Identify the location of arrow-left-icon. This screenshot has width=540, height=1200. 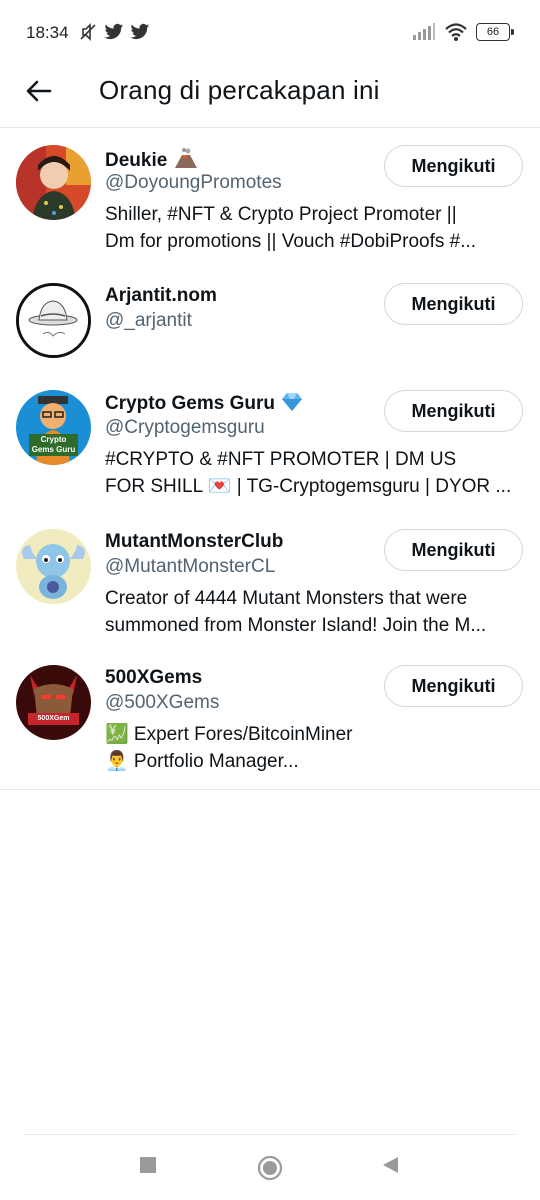
(39, 91).